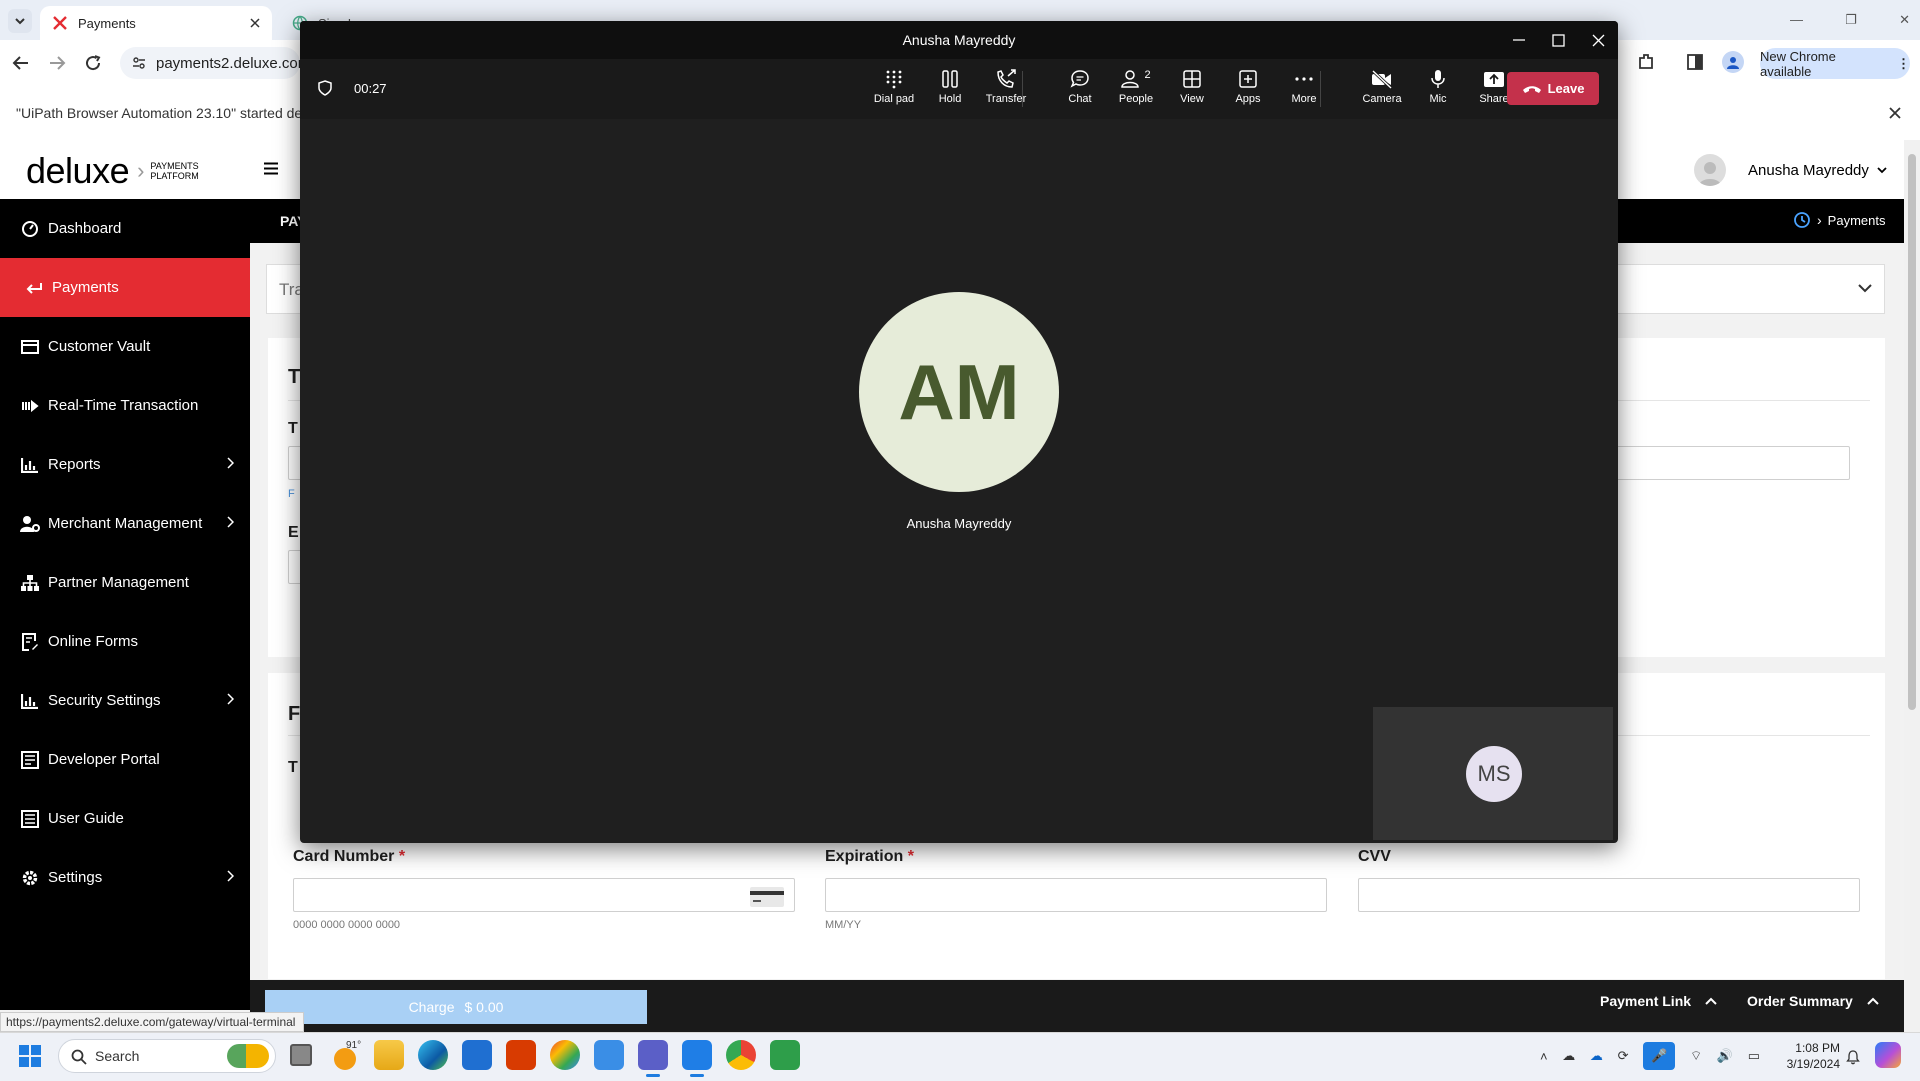  I want to click on close-icon: ✕, so click(1904, 20).